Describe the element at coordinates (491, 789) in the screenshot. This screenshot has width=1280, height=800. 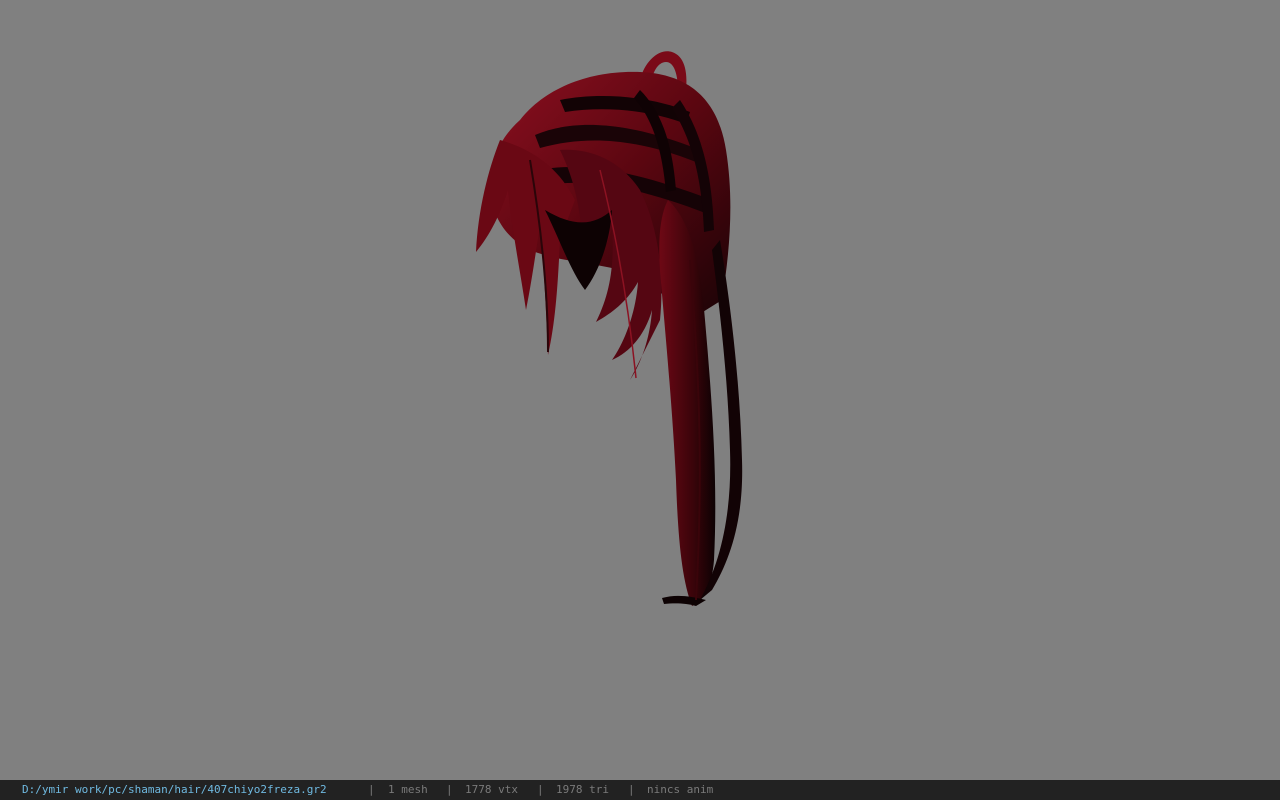
I see `vertex-count: 1778 vtx` at that location.